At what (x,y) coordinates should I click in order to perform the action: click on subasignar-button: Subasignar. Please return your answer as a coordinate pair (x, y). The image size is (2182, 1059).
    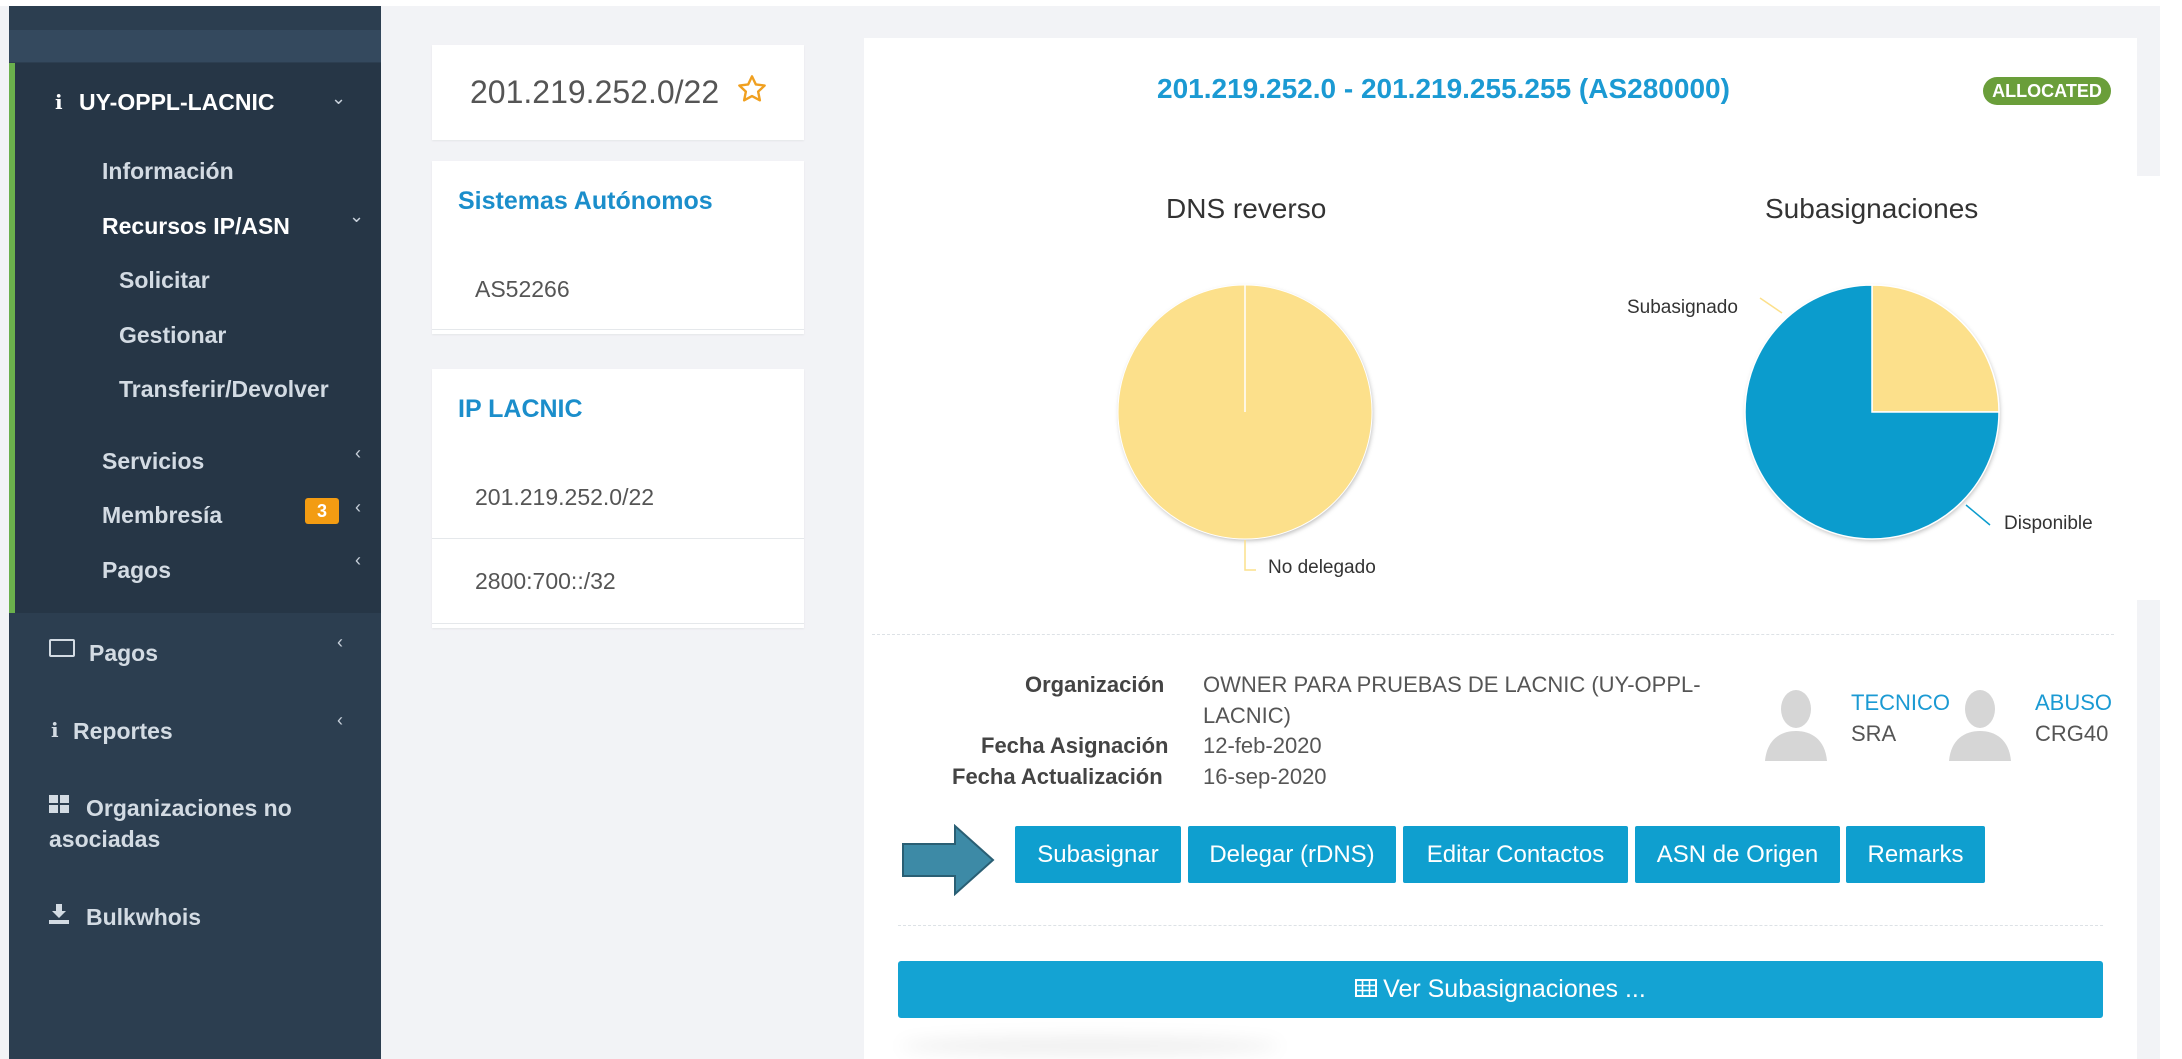
    Looking at the image, I should click on (1098, 854).